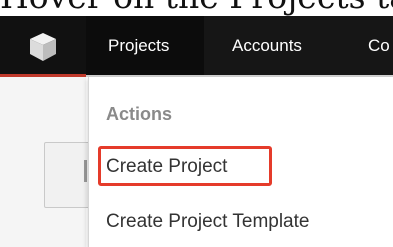 This screenshot has width=393, height=247. I want to click on nav-tab-partial: Co, so click(379, 45).